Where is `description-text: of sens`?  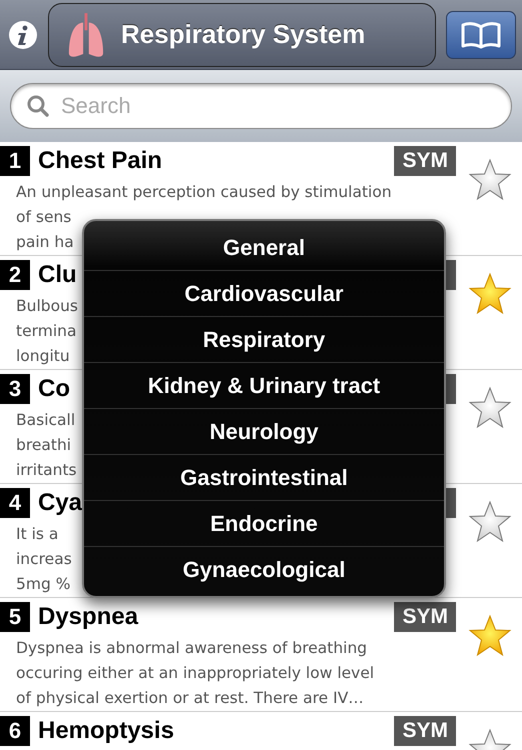 description-text: of sens is located at coordinates (44, 217).